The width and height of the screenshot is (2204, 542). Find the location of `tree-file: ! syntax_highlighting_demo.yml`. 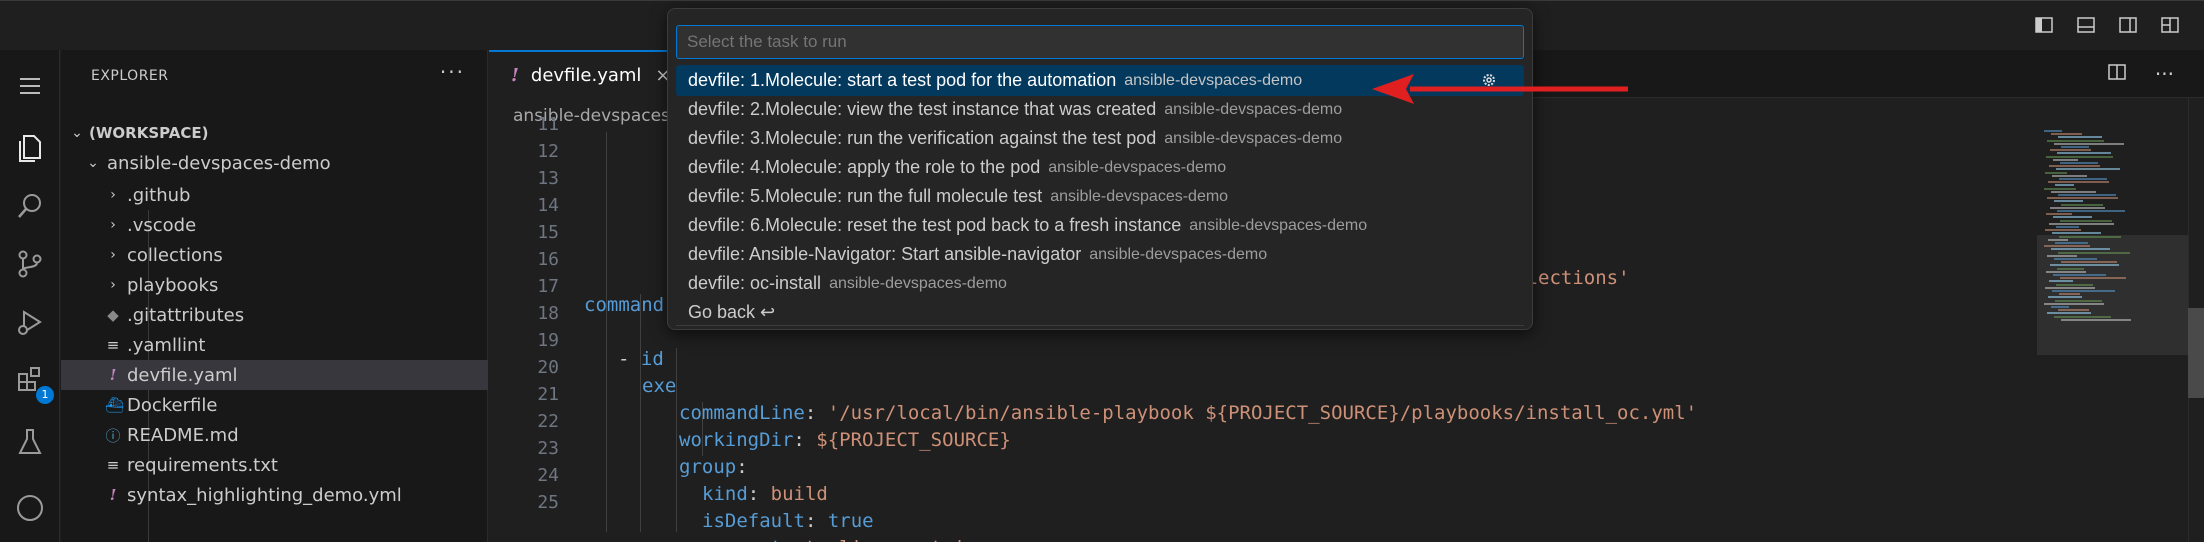

tree-file: ! syntax_highlighting_demo.yml is located at coordinates (274, 495).